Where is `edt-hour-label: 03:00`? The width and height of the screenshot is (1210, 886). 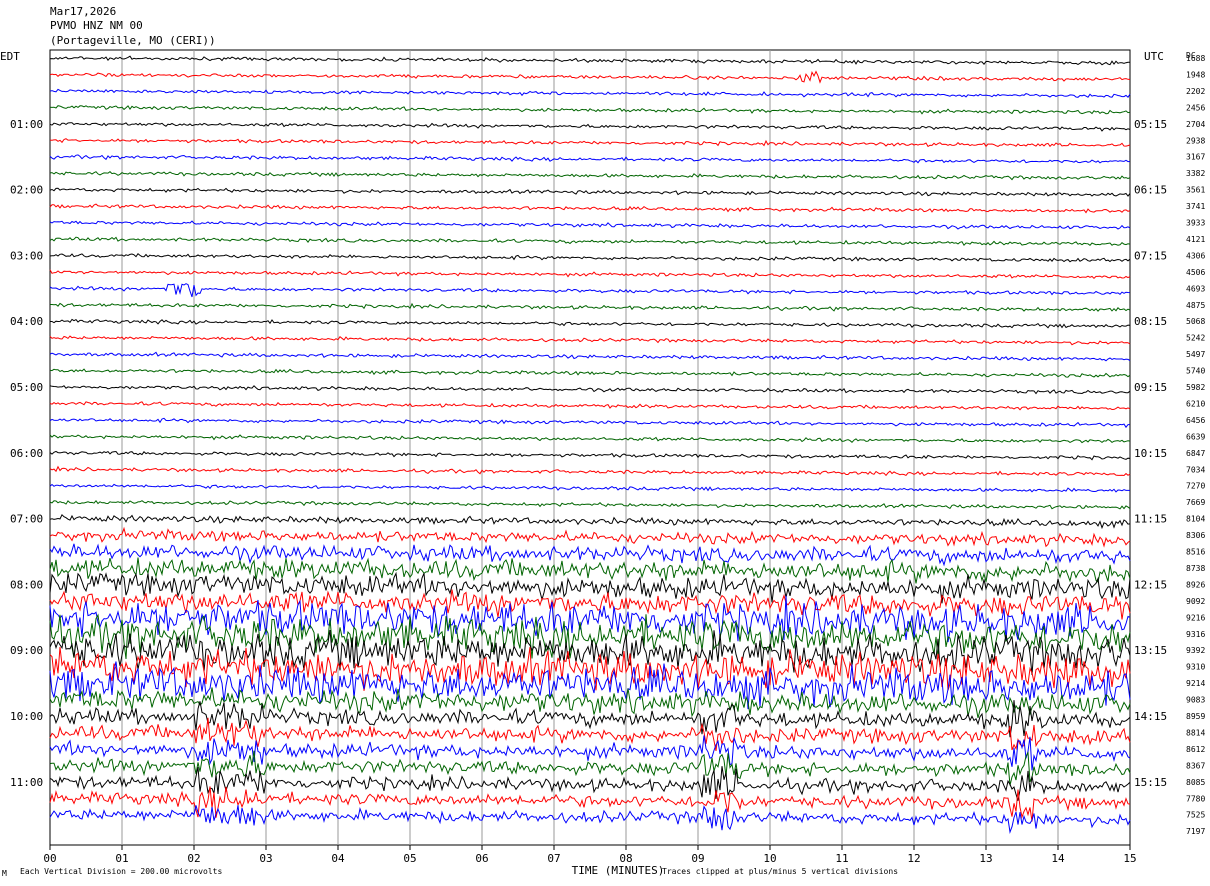 edt-hour-label: 03:00 is located at coordinates (26, 255).